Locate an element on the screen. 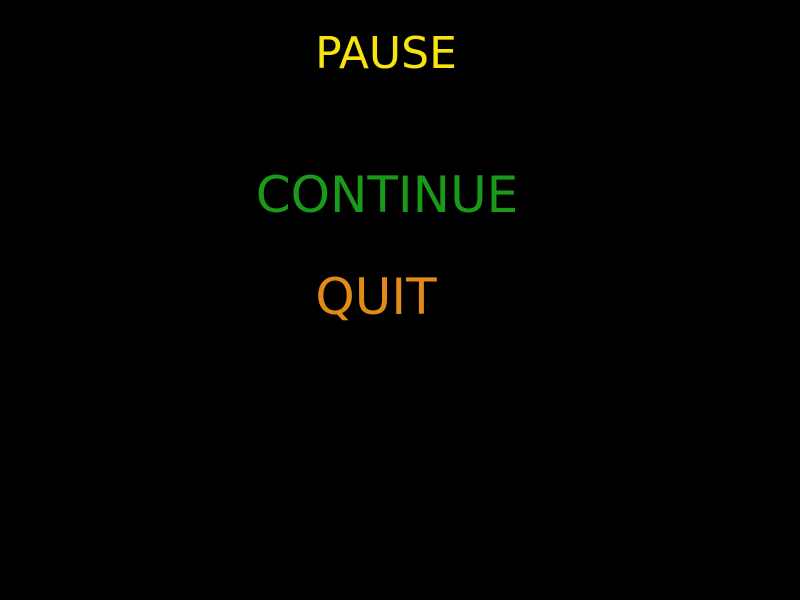 This screenshot has height=600, width=800. continue-button: CONTINUE is located at coordinates (387, 195).